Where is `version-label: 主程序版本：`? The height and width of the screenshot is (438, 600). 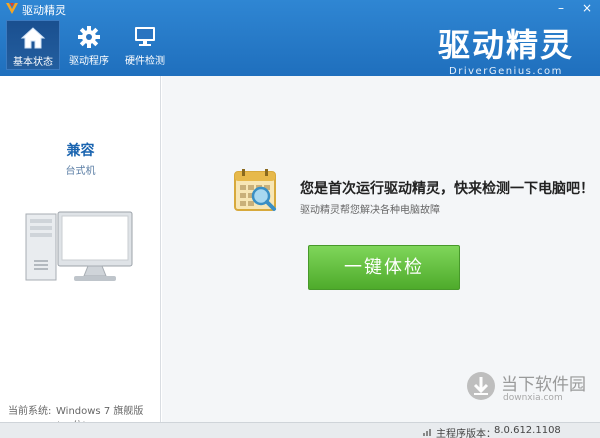
version-label: 主程序版本： is located at coordinates (466, 433).